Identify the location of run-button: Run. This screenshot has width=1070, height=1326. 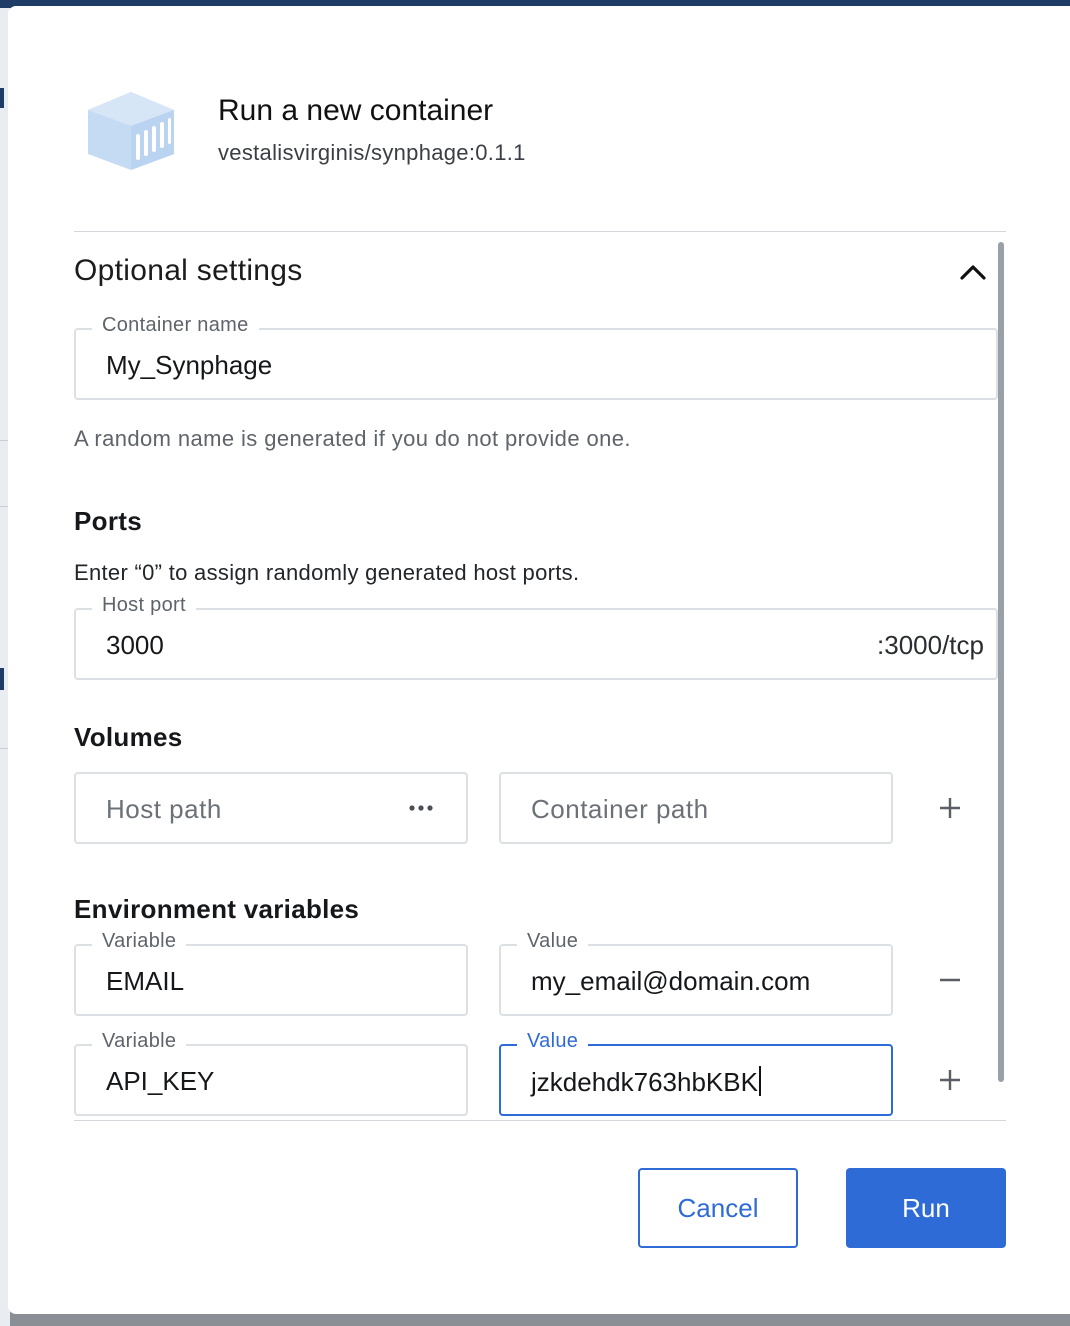
(926, 1208).